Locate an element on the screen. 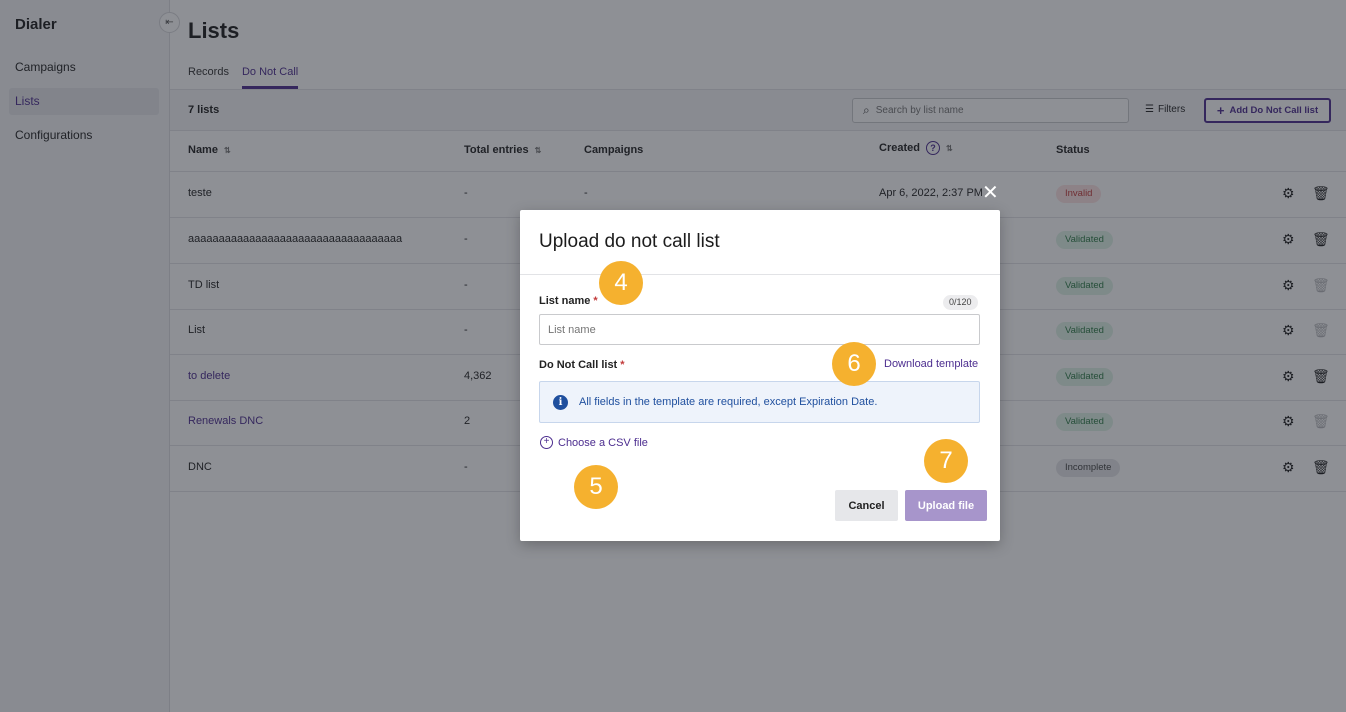 This screenshot has height=712, width=1346. step-marker-6: 6 is located at coordinates (854, 364).